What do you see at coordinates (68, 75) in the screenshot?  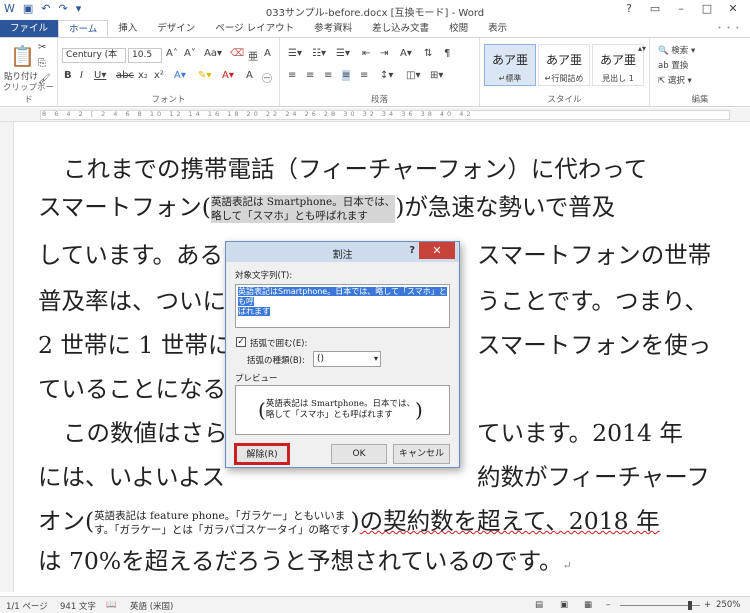 I see `bold-icon: B` at bounding box center [68, 75].